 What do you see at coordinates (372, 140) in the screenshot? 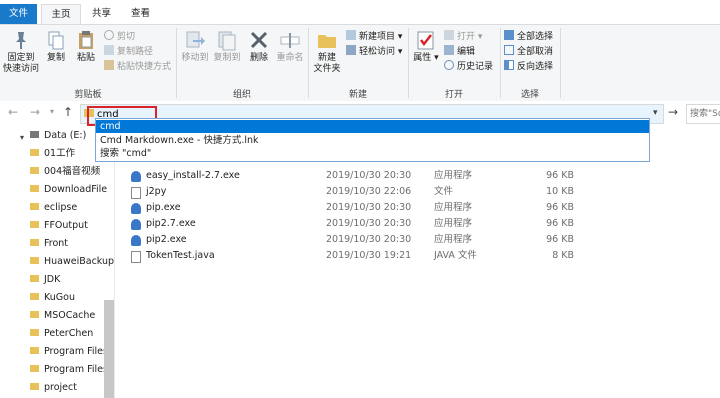
I see `suggestion-item: Cmd Markdown.exe - 快捷方式.lnk` at bounding box center [372, 140].